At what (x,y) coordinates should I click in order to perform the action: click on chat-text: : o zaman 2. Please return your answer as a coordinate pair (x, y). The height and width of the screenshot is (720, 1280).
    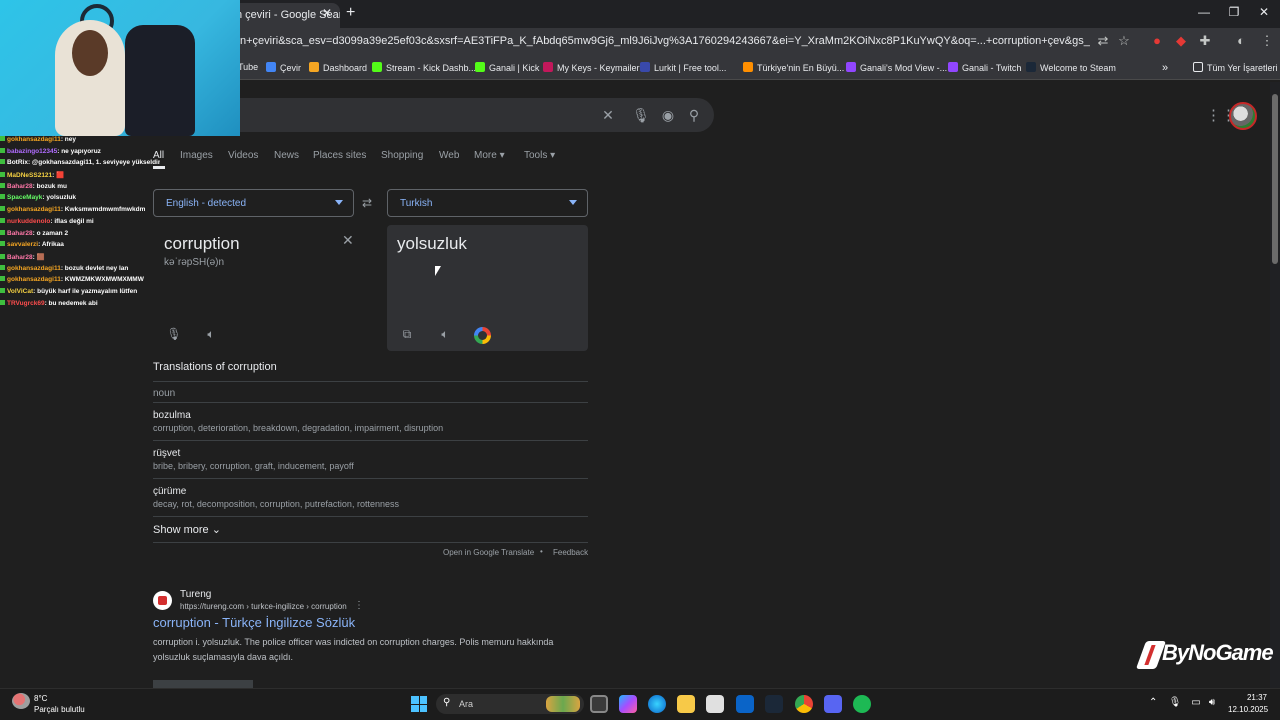
    Looking at the image, I should click on (50, 233).